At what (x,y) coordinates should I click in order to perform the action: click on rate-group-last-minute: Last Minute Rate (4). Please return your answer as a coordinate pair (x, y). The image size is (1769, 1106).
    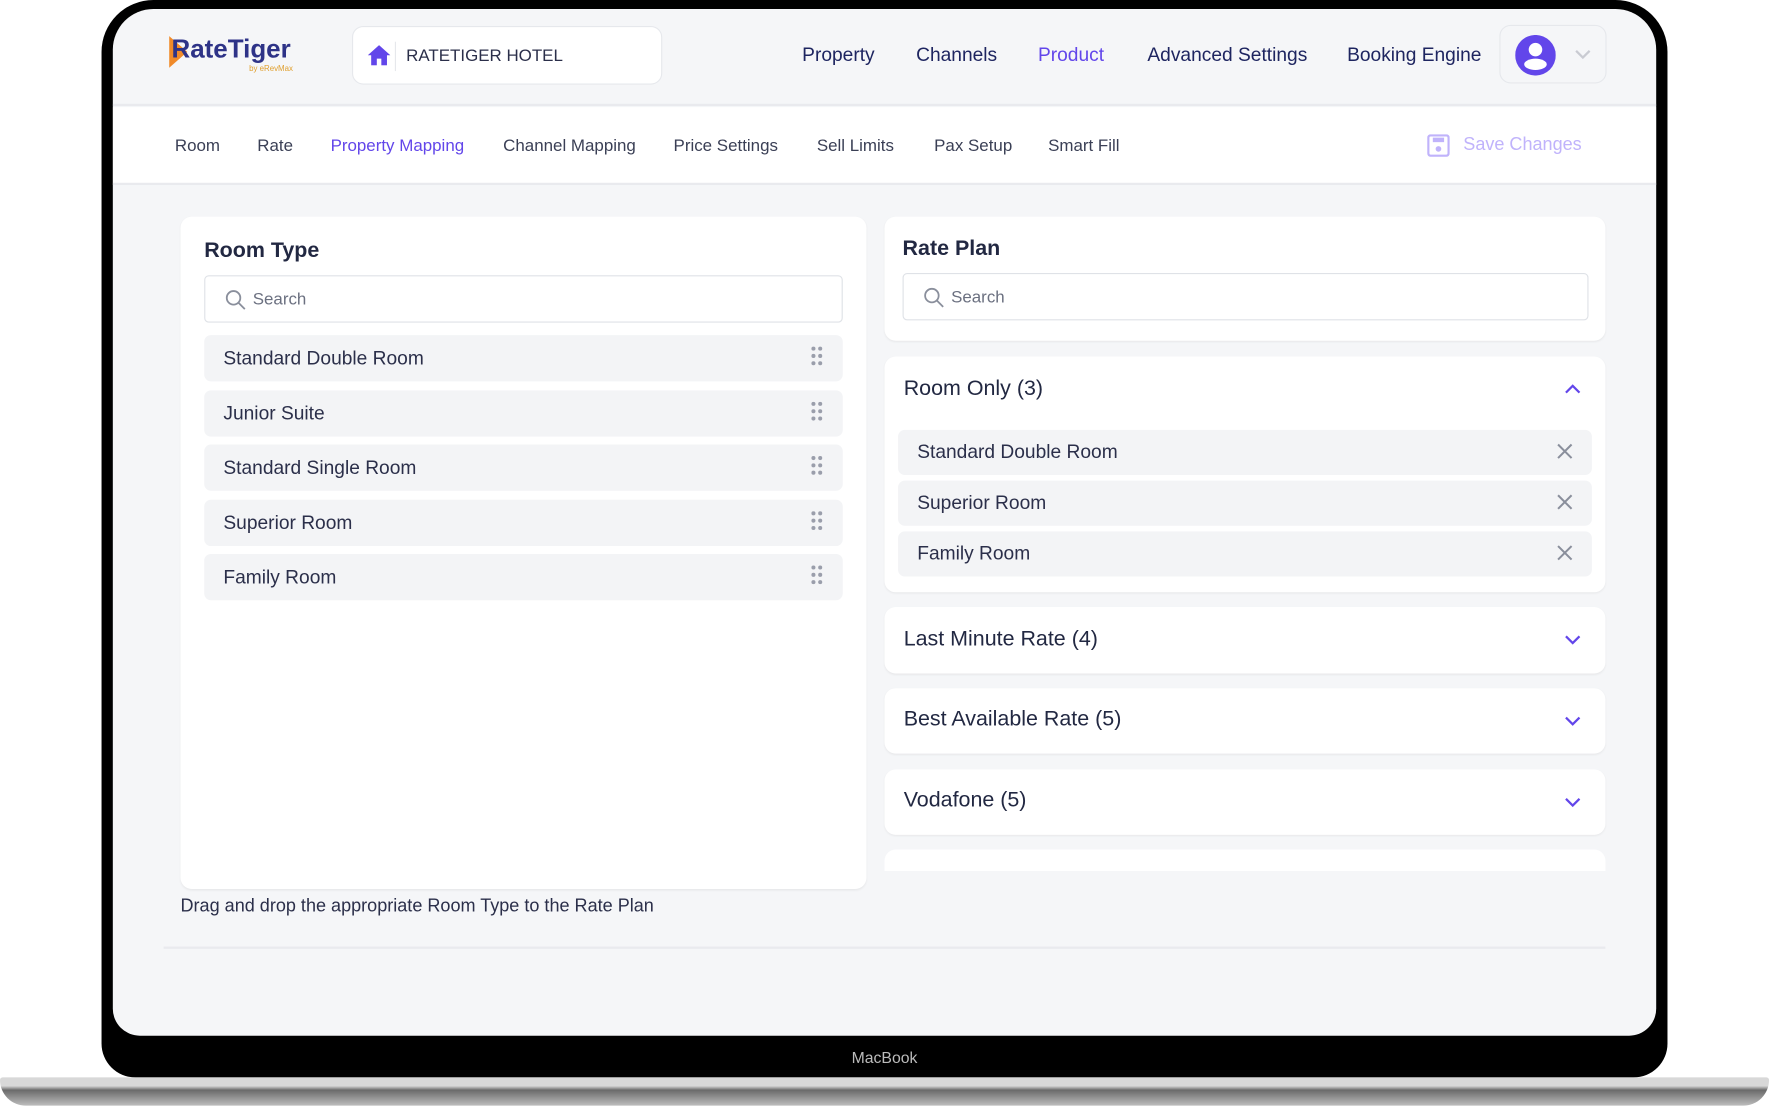
    Looking at the image, I should click on (1245, 640).